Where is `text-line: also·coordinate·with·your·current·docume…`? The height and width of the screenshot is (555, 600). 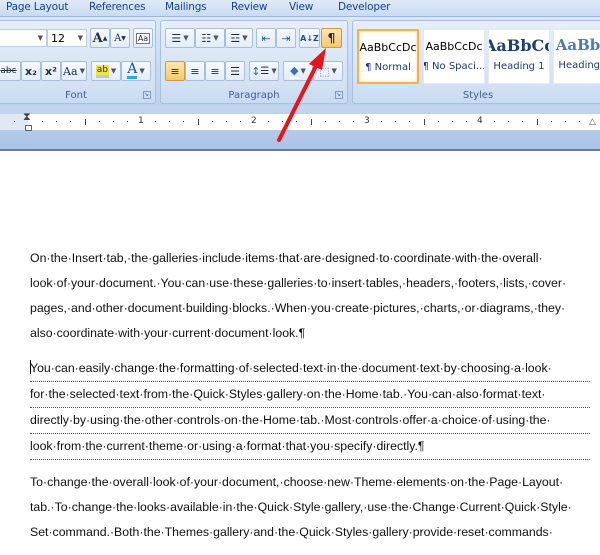
text-line: also·coordinate·with·your·current·docume… is located at coordinates (168, 333).